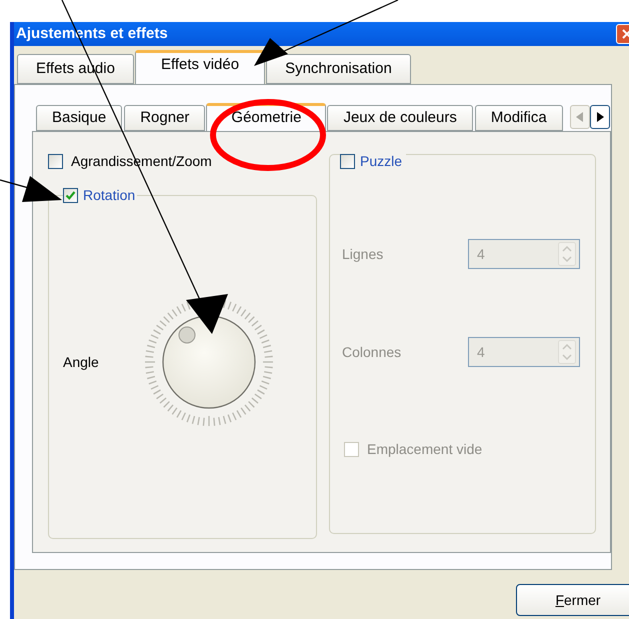  Describe the element at coordinates (424, 449) in the screenshot. I see `checkbox-label: Emplacement vide` at that location.